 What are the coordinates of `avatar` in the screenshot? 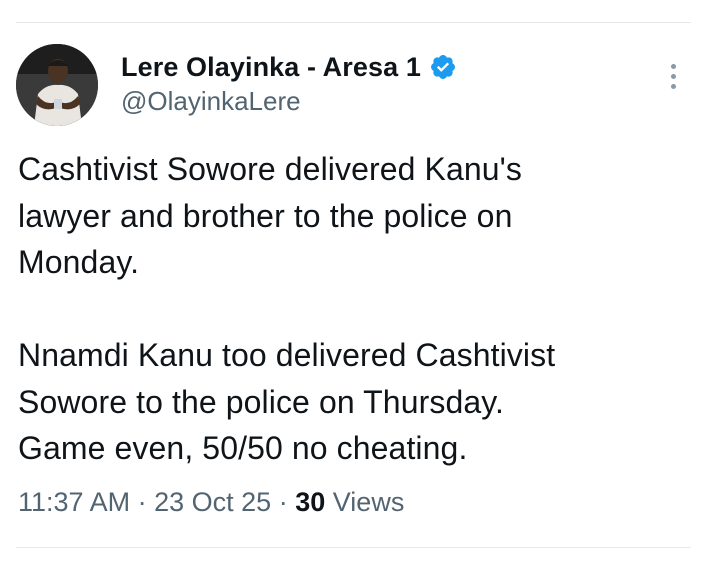 It's located at (57, 85).